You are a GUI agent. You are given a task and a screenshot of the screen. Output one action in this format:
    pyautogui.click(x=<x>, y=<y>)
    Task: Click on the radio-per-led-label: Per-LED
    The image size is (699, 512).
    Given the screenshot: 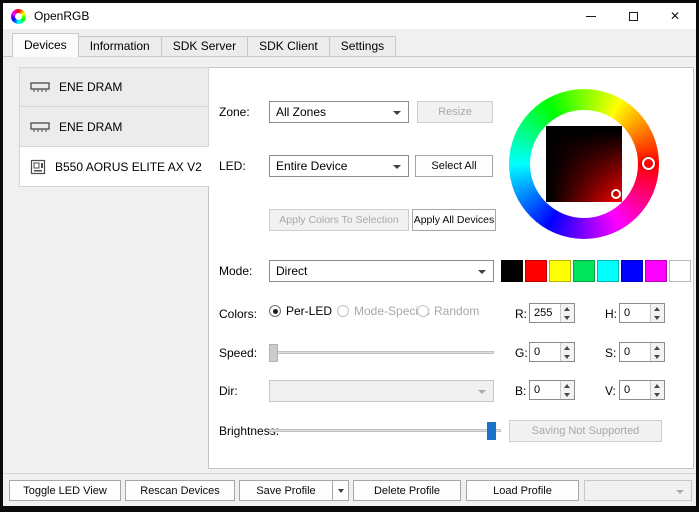 What is the action you would take?
    pyautogui.click(x=309, y=311)
    